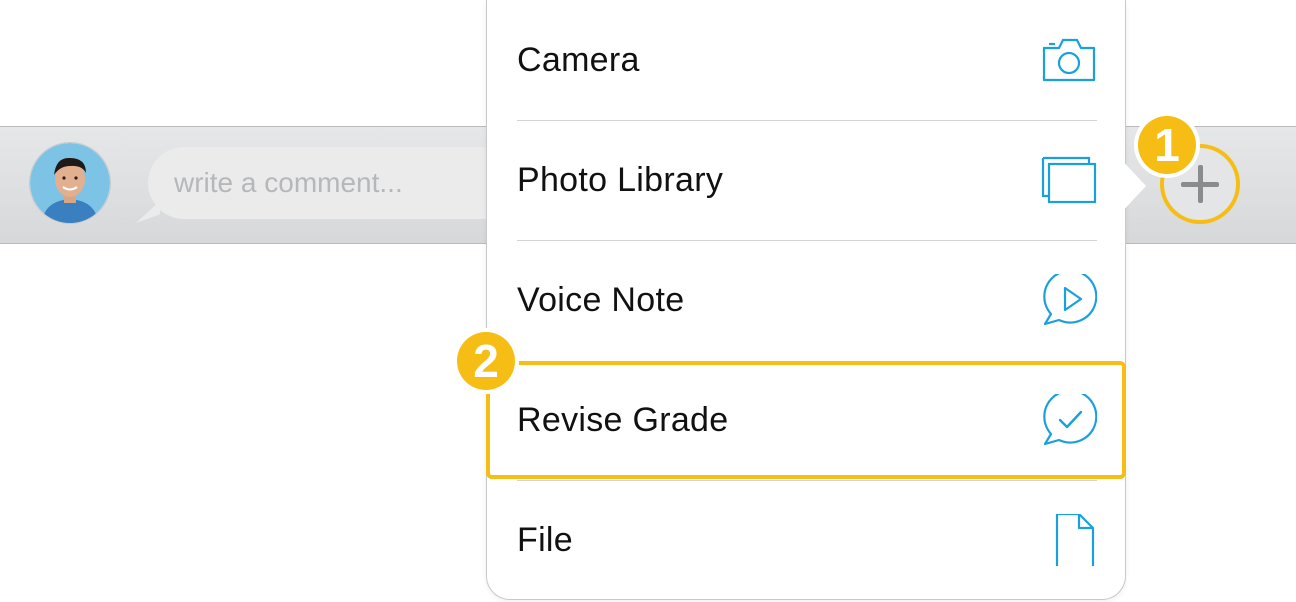  Describe the element at coordinates (1069, 180) in the screenshot. I see `photo-library-icon` at that location.